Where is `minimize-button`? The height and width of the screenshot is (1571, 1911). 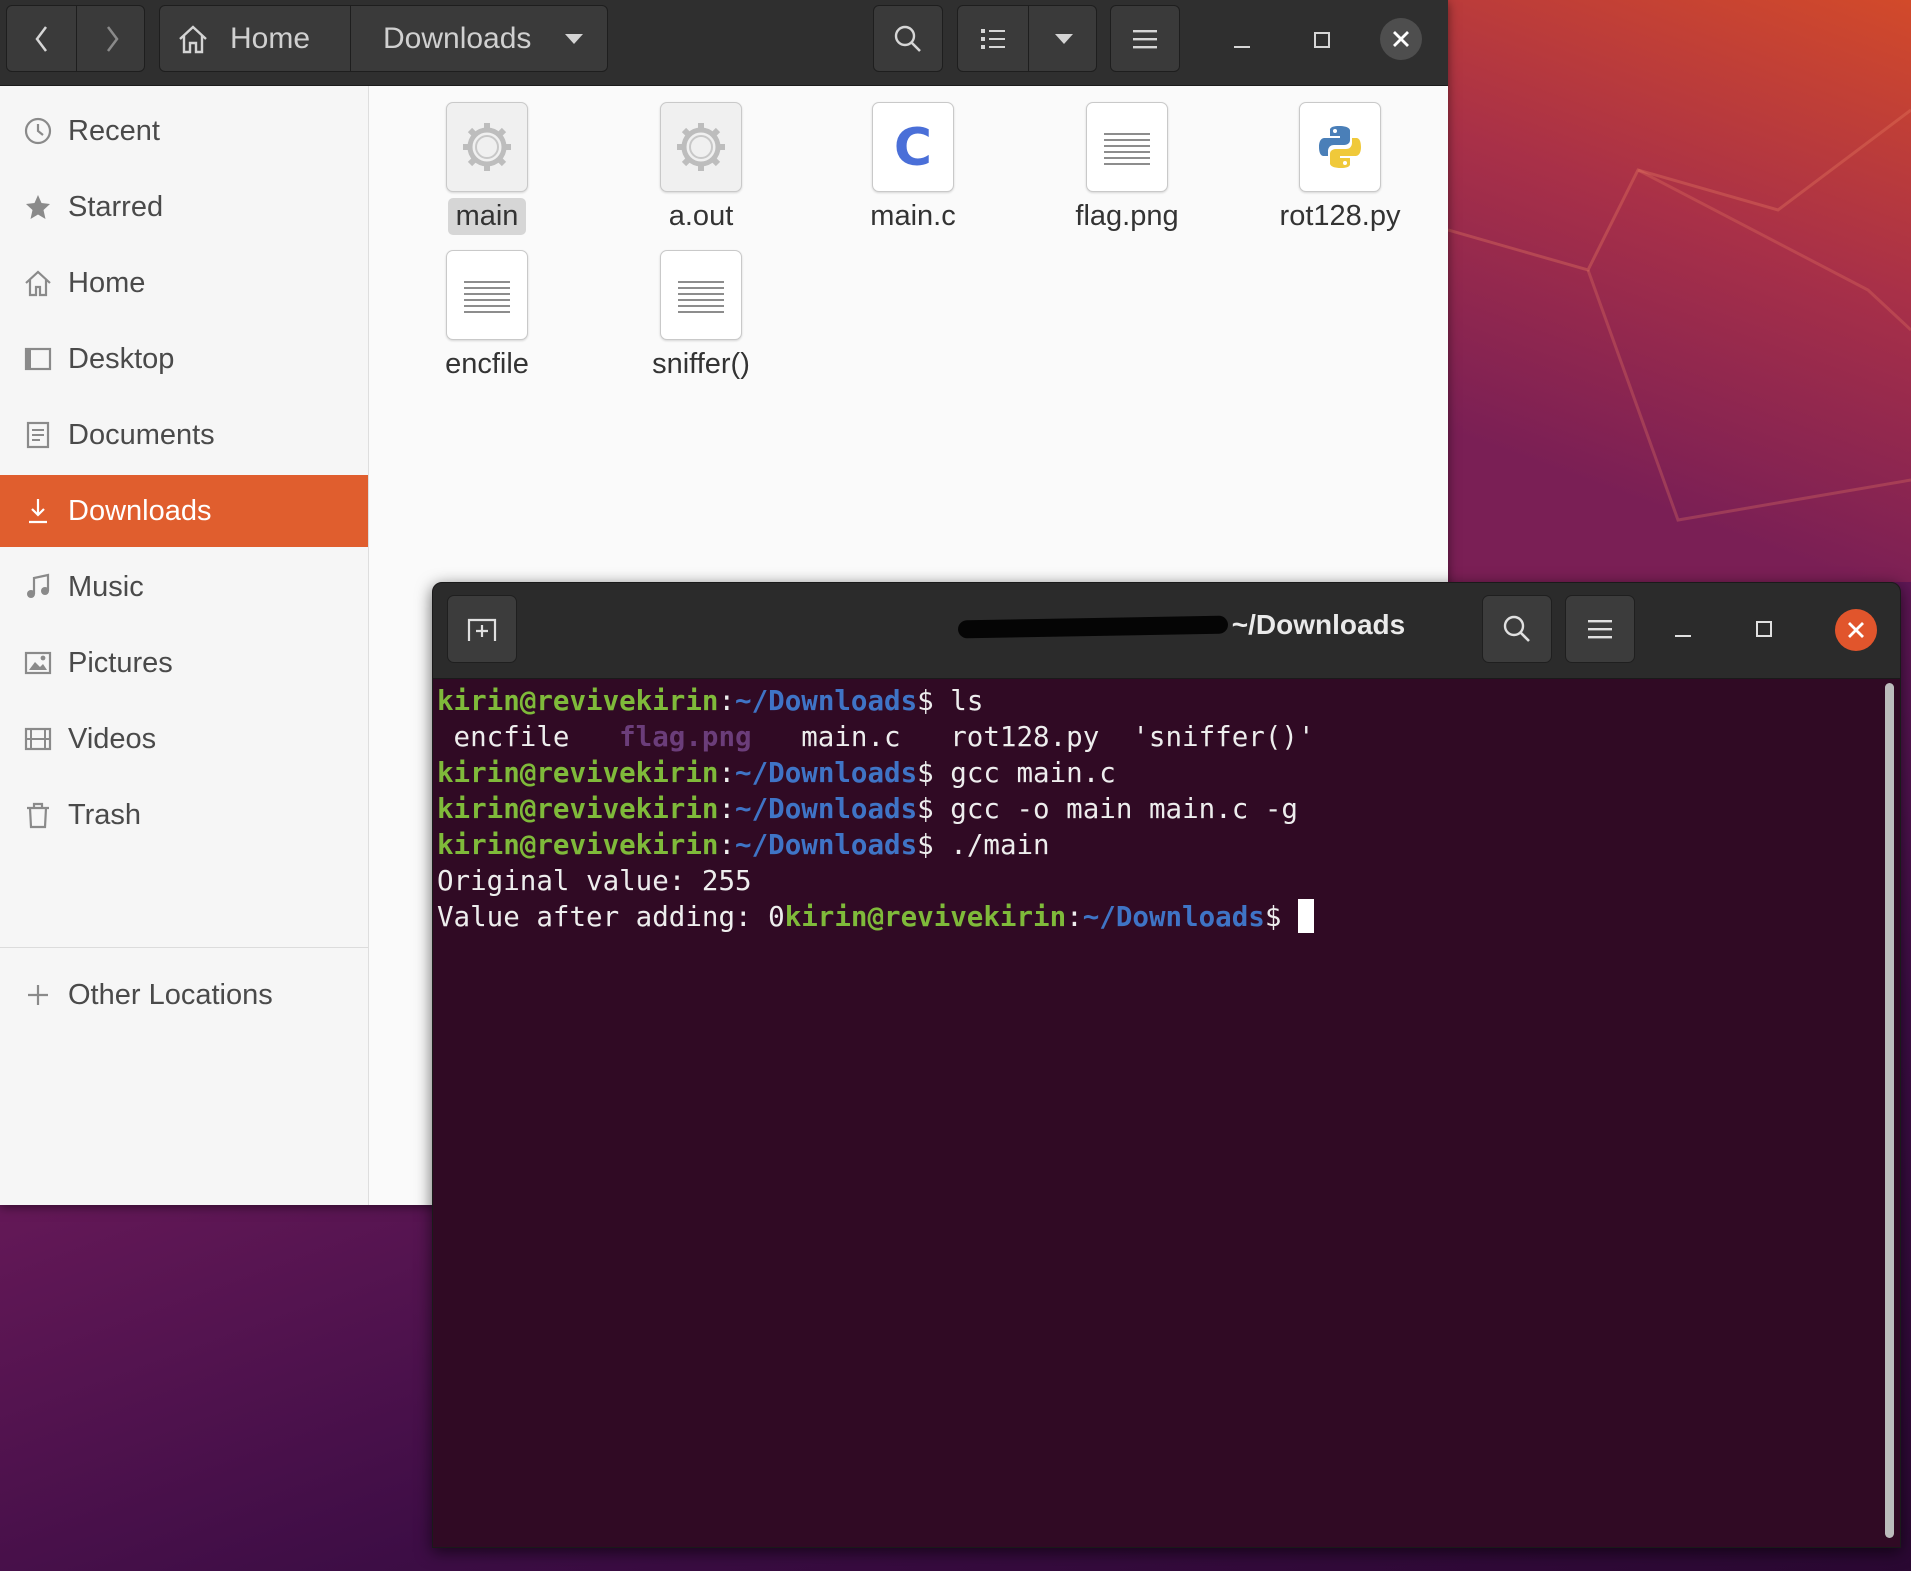
minimize-button is located at coordinates (1242, 40).